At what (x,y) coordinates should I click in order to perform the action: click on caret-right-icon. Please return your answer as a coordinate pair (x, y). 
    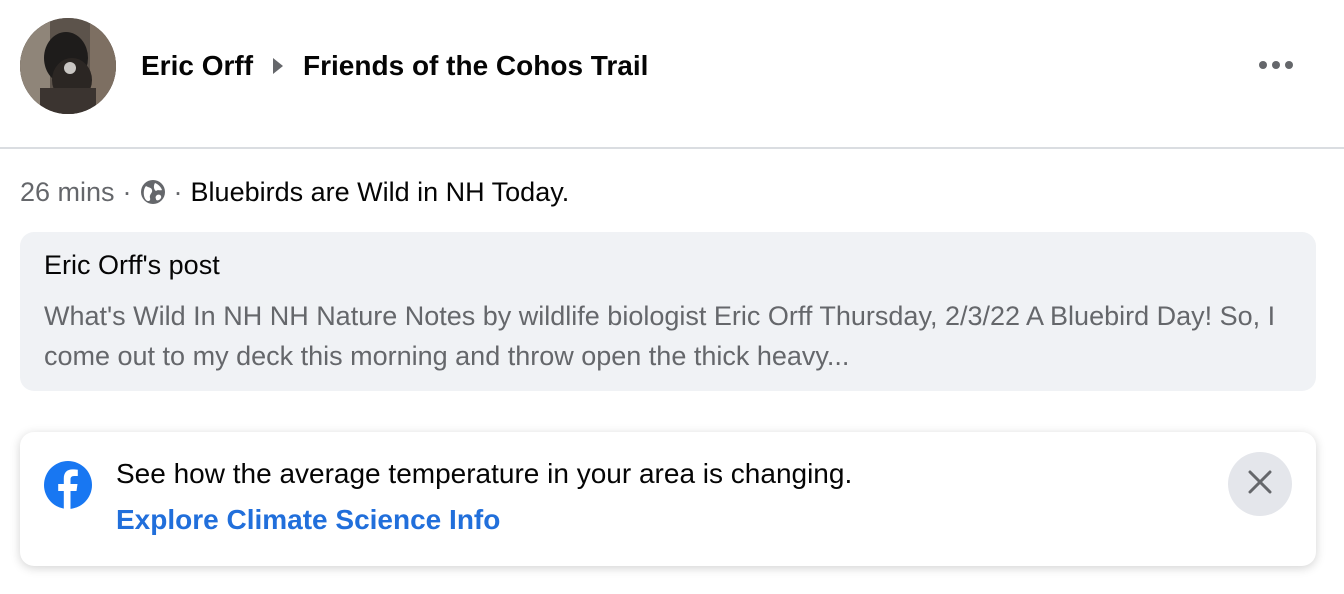
    Looking at the image, I should click on (278, 66).